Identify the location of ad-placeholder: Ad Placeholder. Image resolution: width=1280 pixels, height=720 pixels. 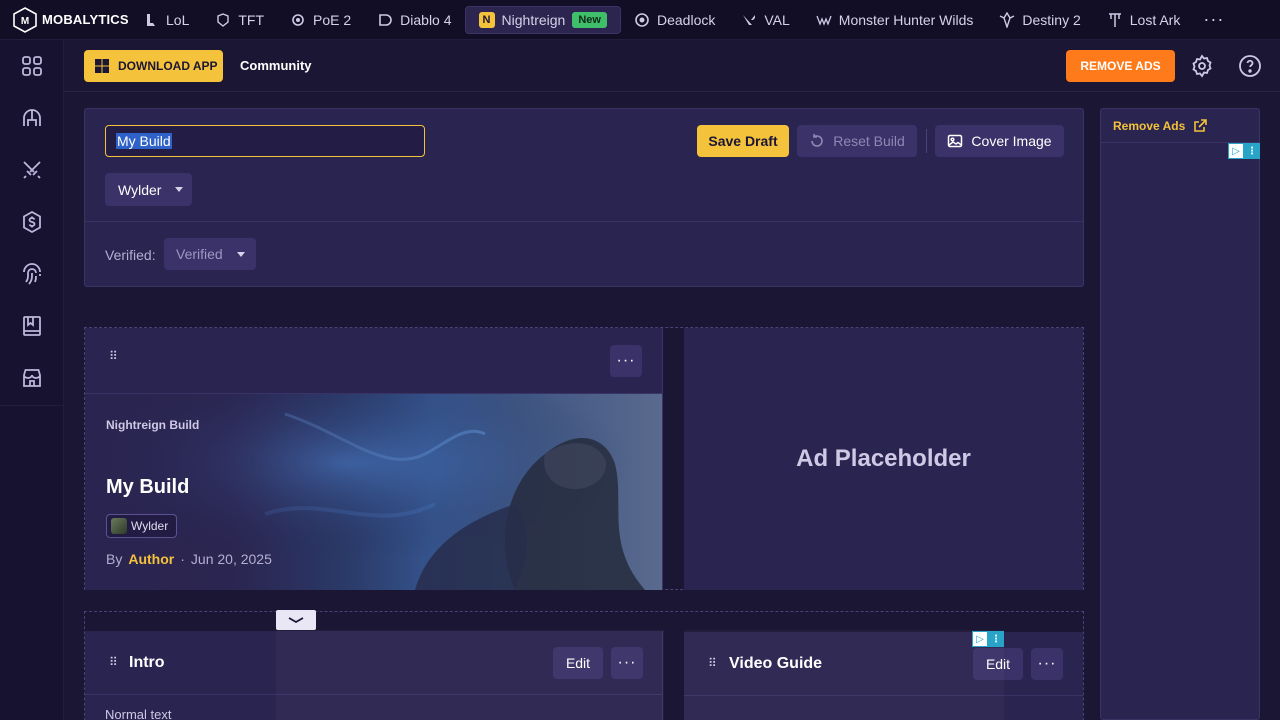
(883, 459).